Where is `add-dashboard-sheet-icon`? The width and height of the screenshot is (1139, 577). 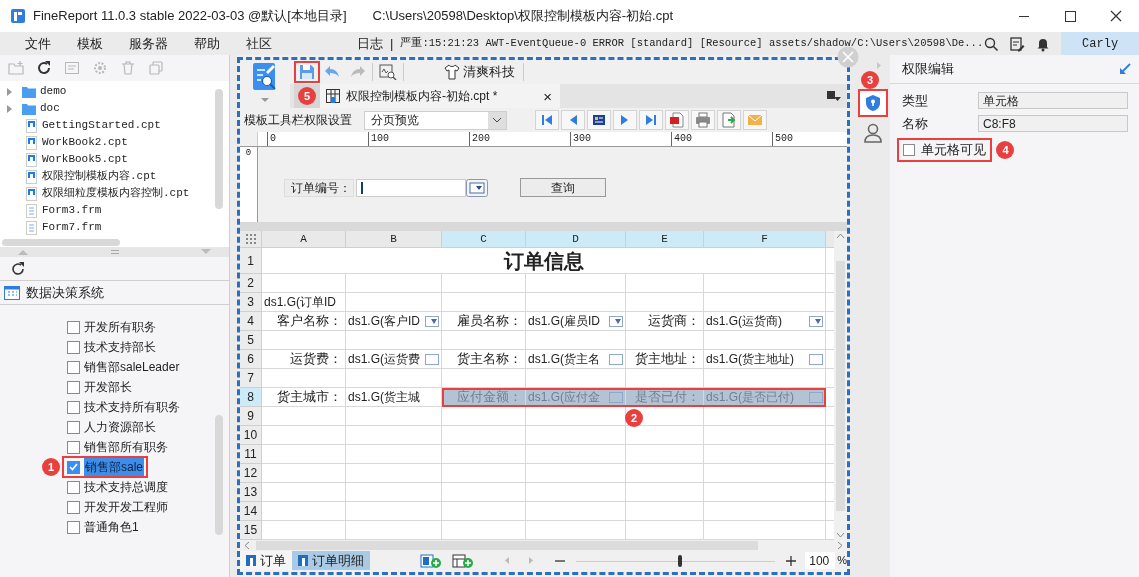 add-dashboard-sheet-icon is located at coordinates (463, 560).